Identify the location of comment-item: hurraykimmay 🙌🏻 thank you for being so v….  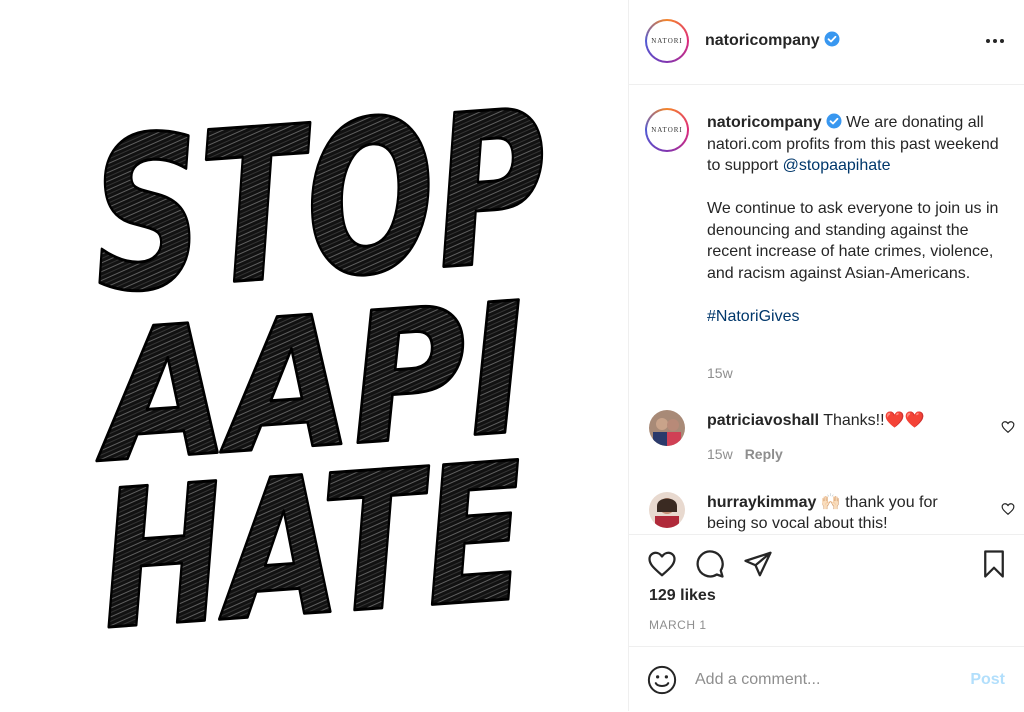
(832, 512).